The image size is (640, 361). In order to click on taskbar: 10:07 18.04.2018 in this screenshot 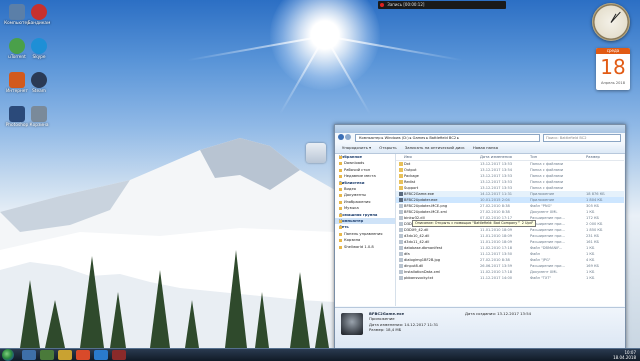, I will do `click(320, 354)`.